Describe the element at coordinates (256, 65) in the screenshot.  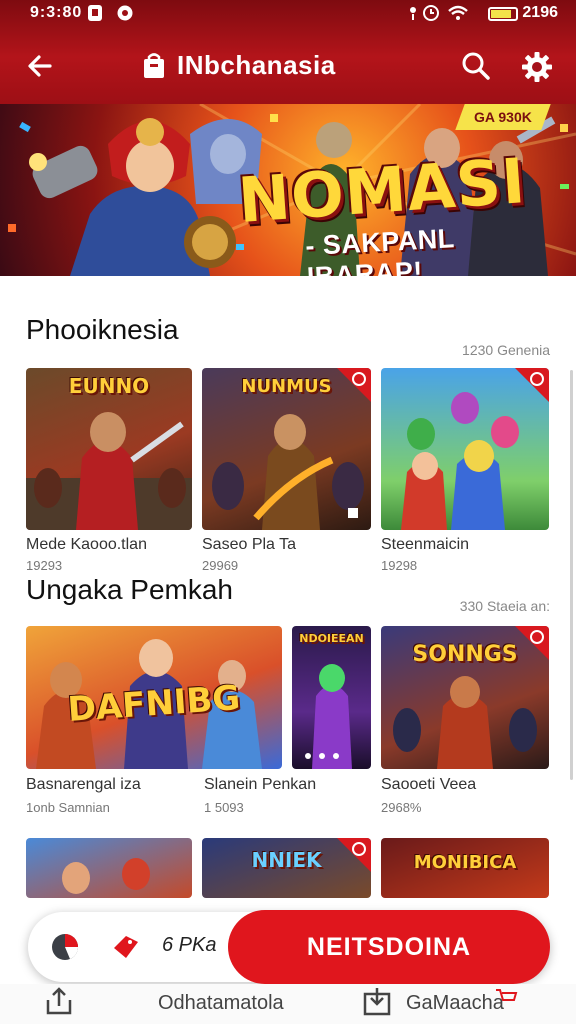
I see `app-title: INbchanasia` at that location.